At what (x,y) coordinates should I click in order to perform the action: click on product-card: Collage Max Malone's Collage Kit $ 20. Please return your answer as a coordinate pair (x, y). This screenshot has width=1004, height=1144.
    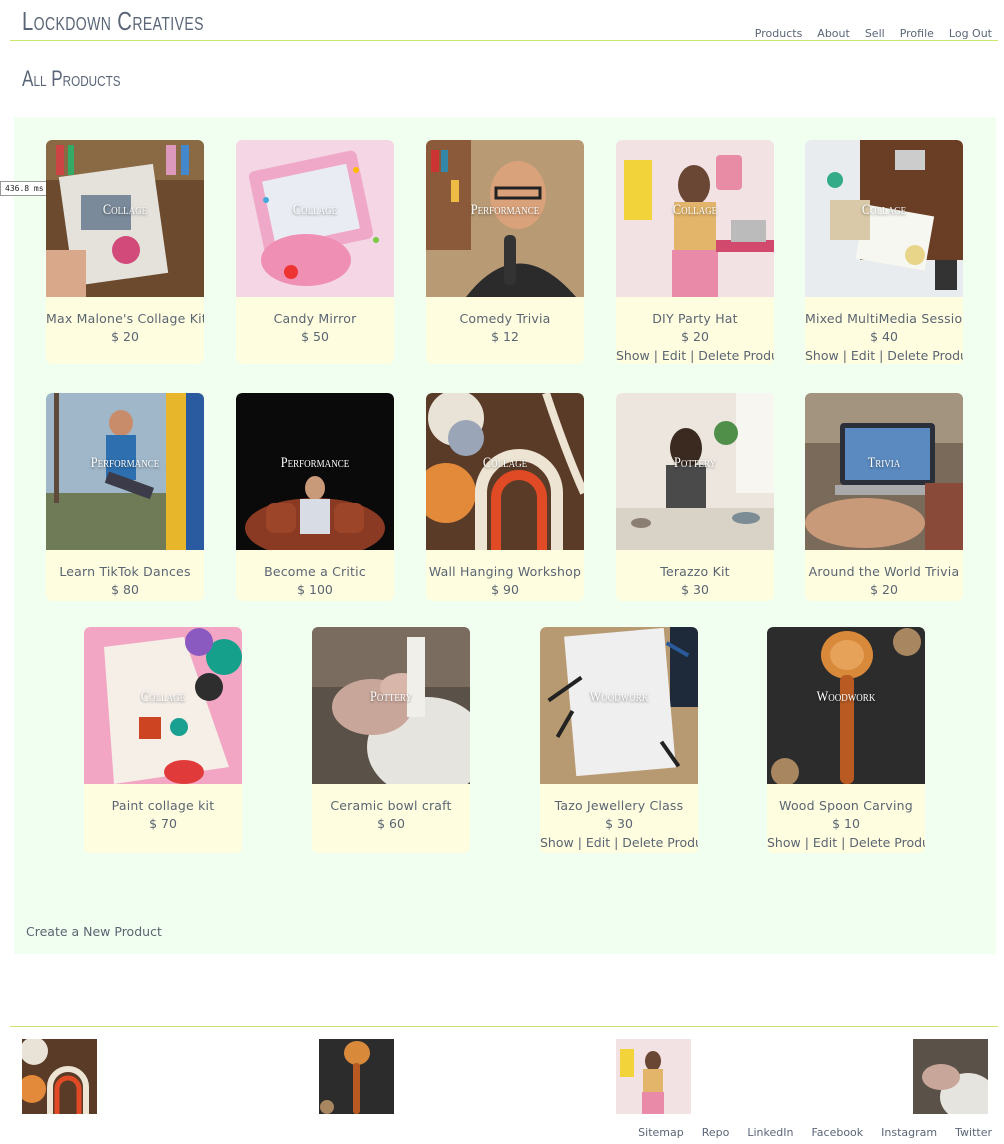
    Looking at the image, I should click on (125, 252).